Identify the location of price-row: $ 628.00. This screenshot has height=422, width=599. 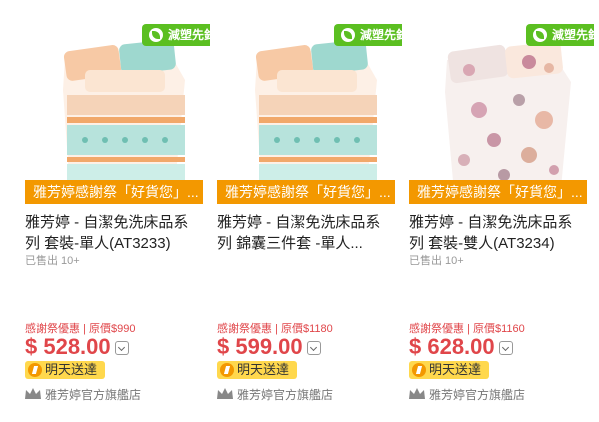
(461, 348).